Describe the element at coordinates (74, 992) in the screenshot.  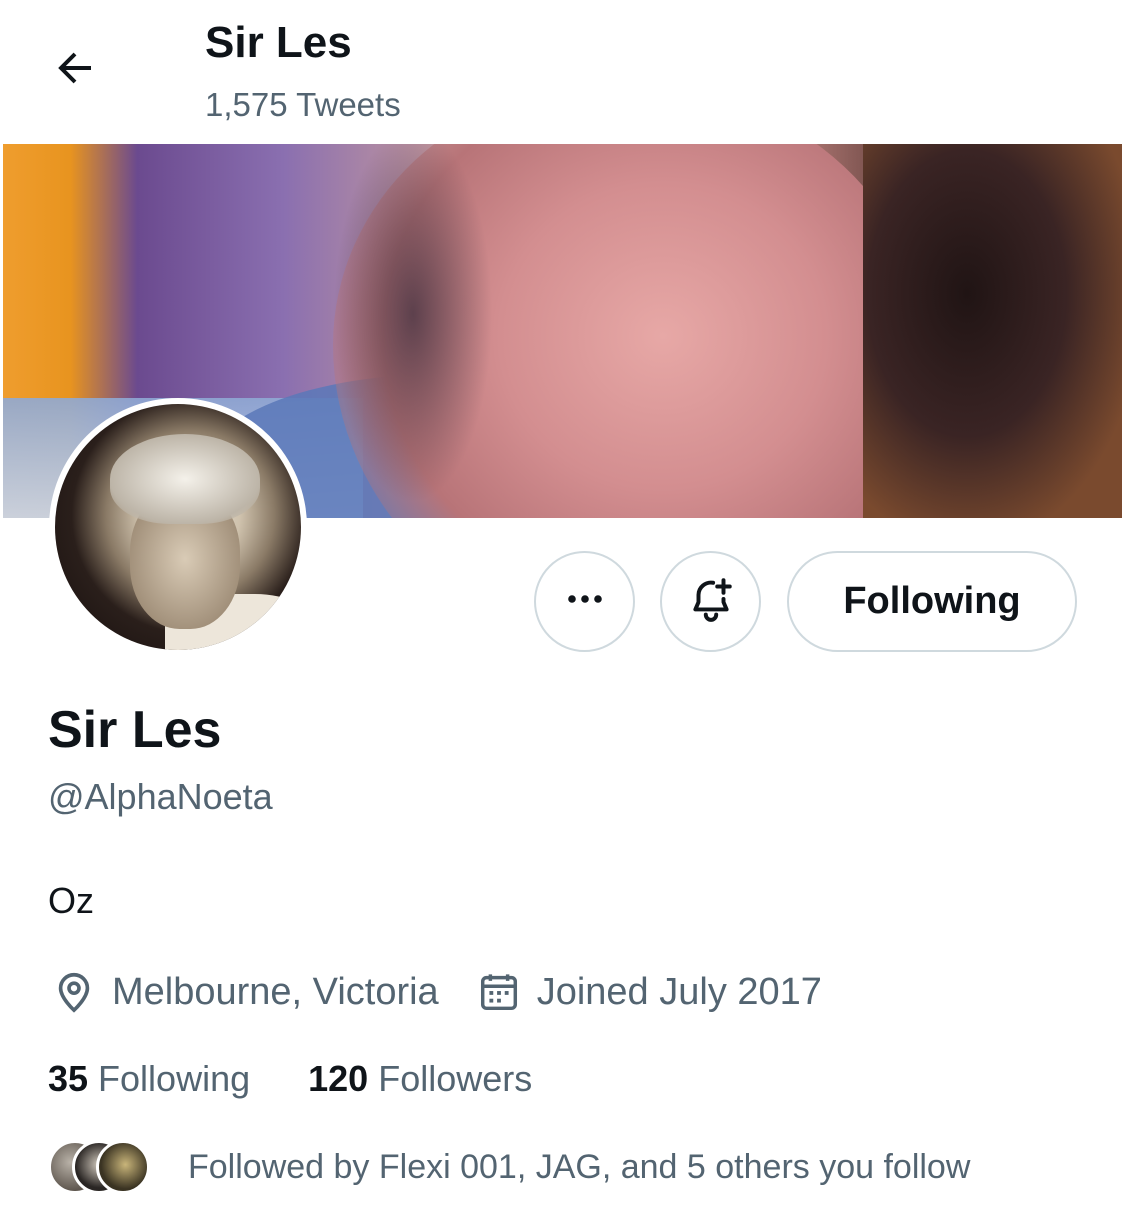
I see `location-pin-icon` at that location.